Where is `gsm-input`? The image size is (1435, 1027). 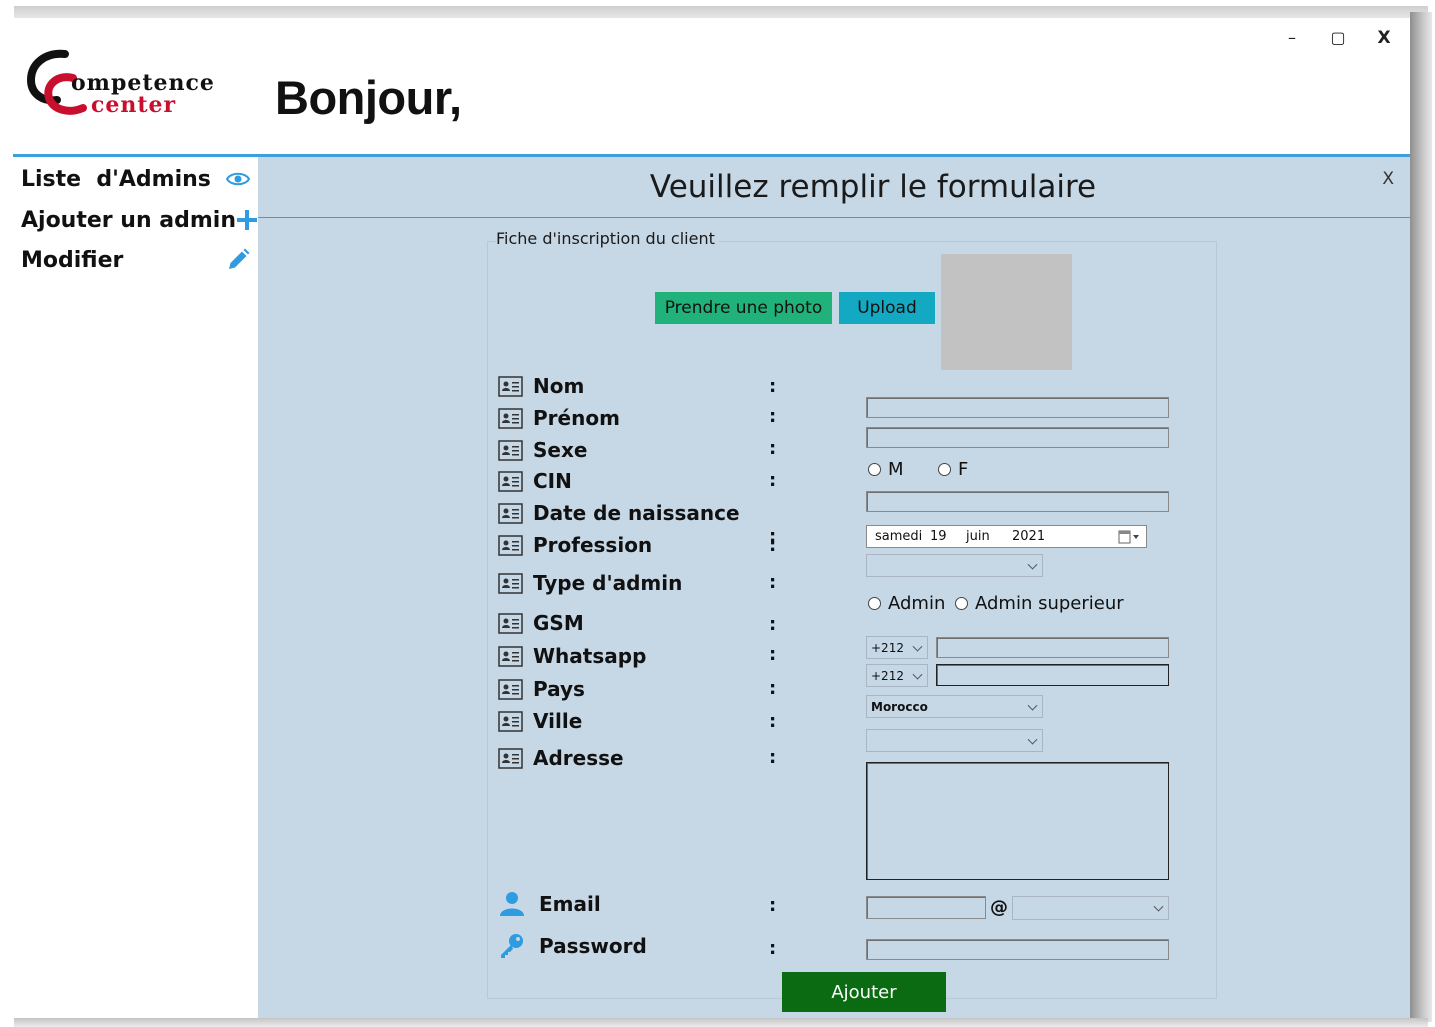 gsm-input is located at coordinates (1052, 647).